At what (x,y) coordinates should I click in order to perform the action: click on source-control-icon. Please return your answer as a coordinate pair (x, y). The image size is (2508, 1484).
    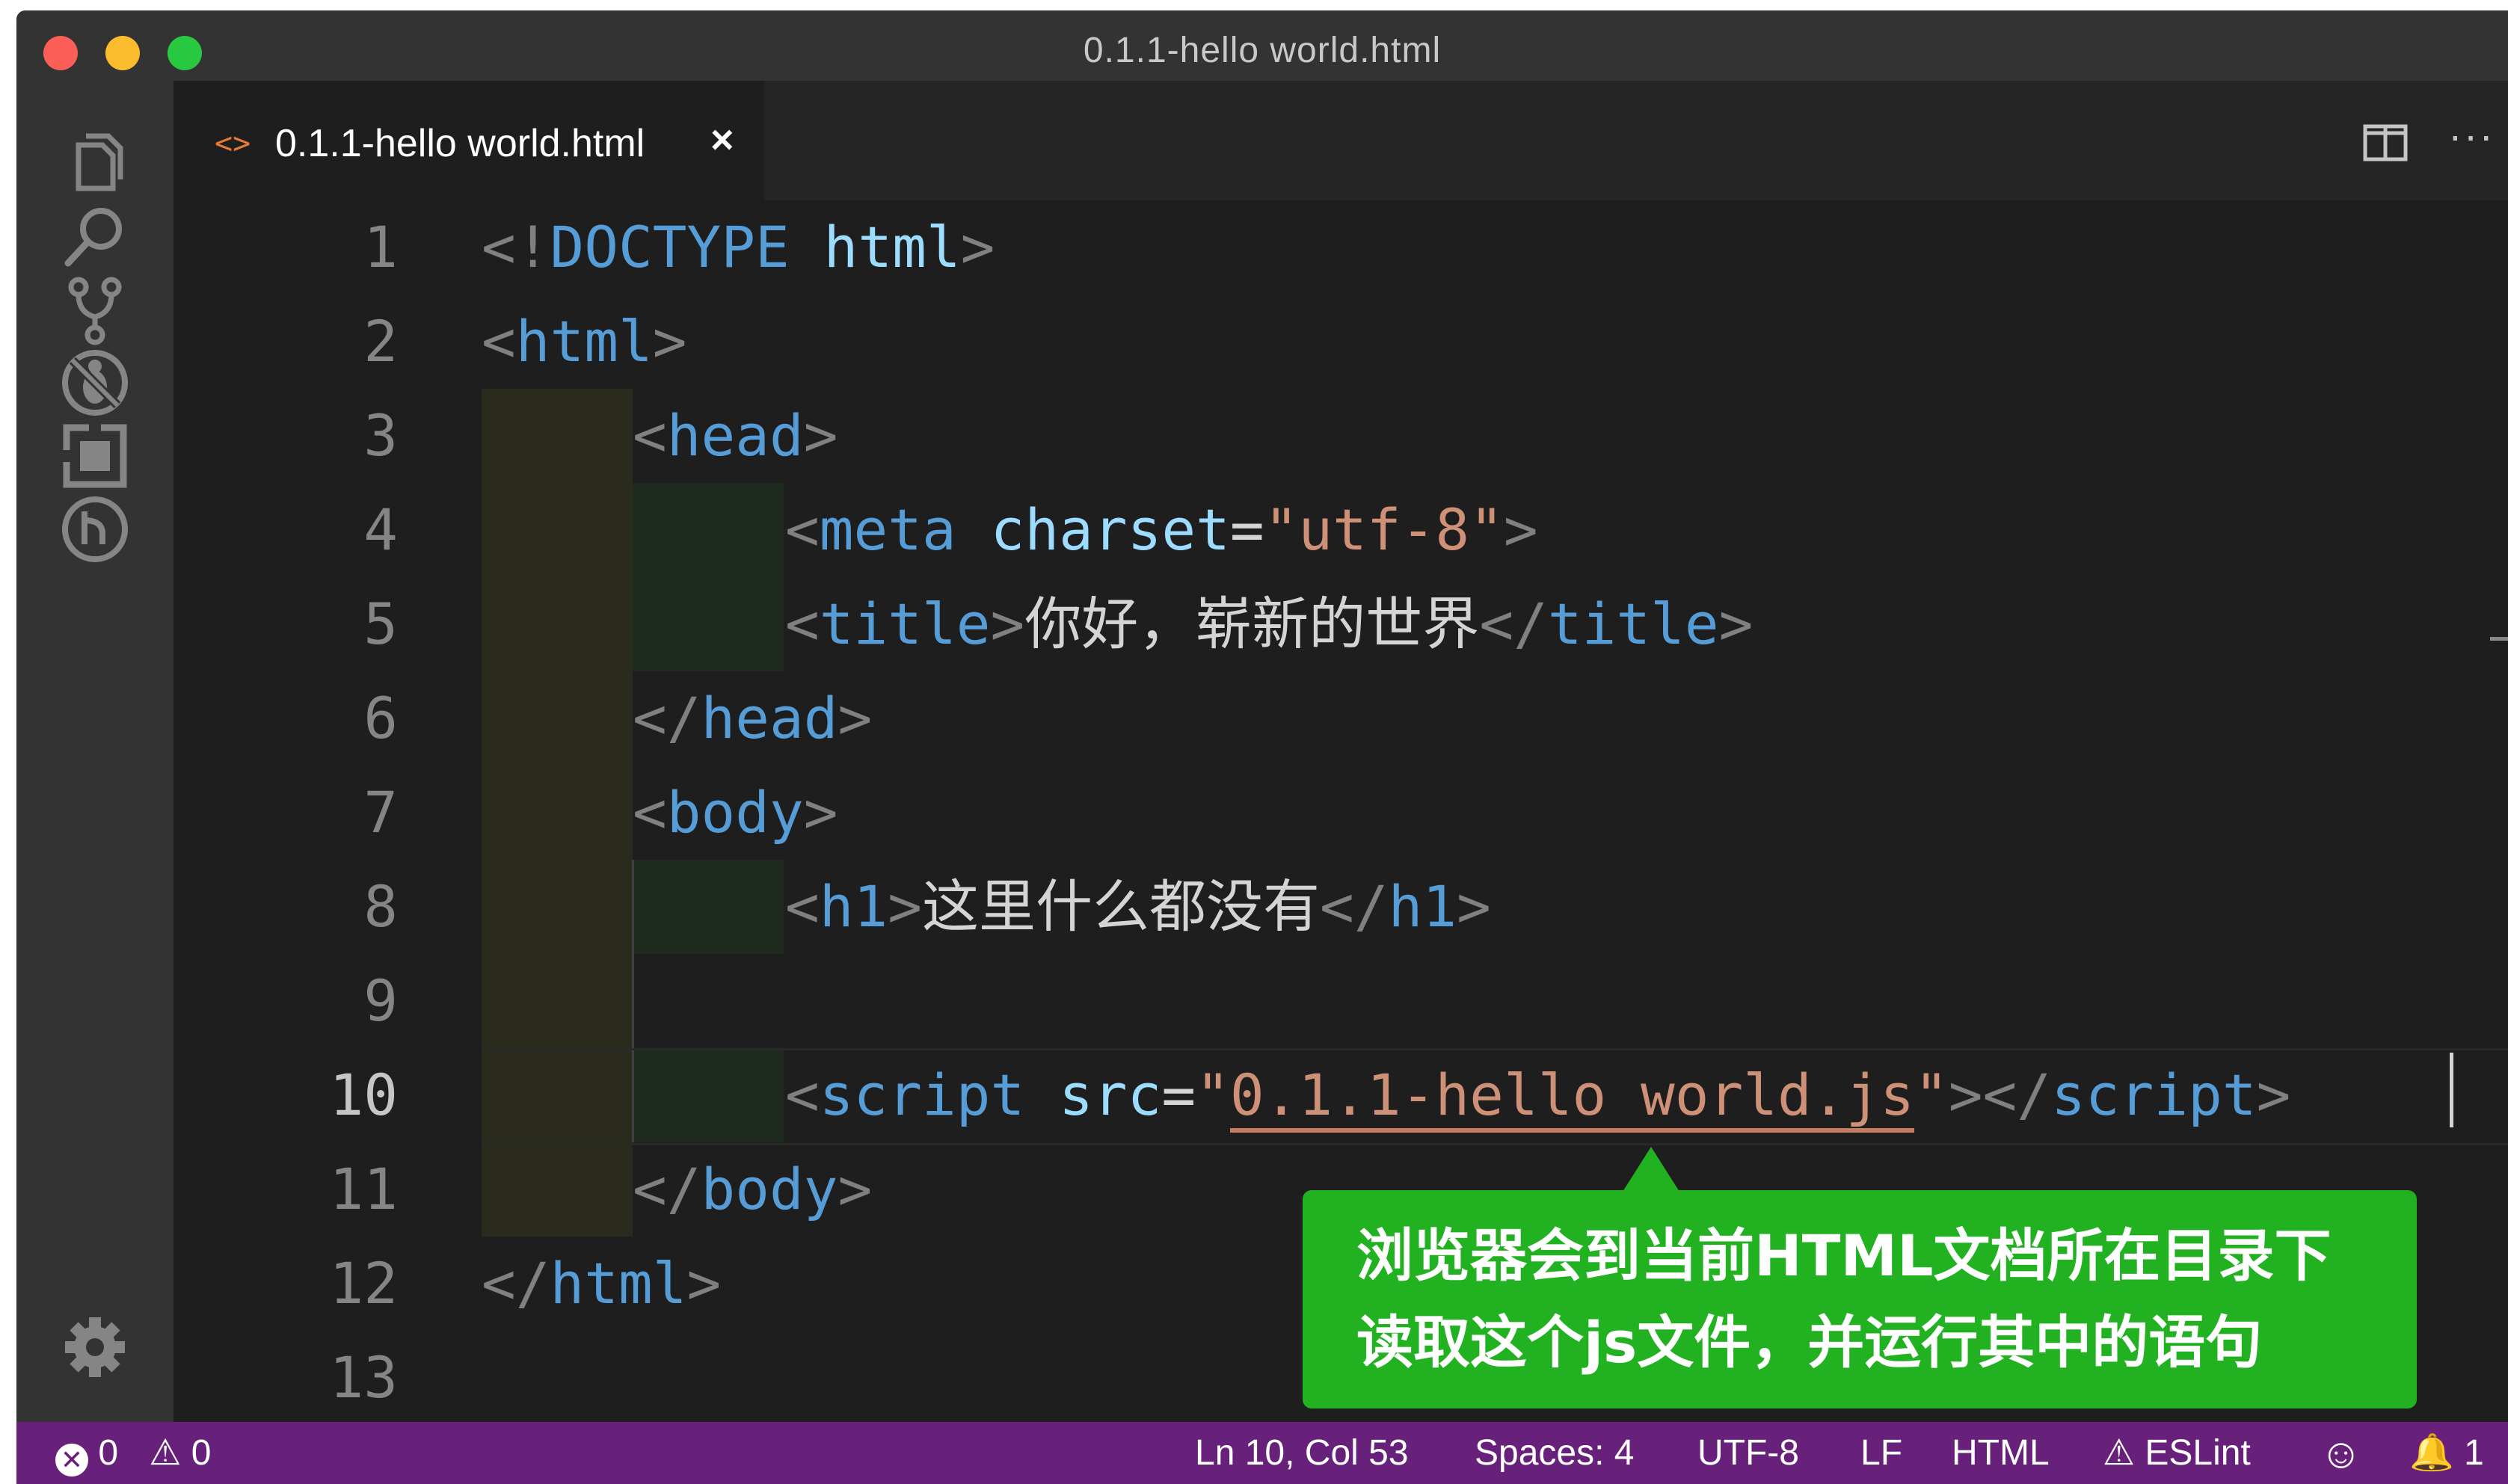
    Looking at the image, I should click on (95, 309).